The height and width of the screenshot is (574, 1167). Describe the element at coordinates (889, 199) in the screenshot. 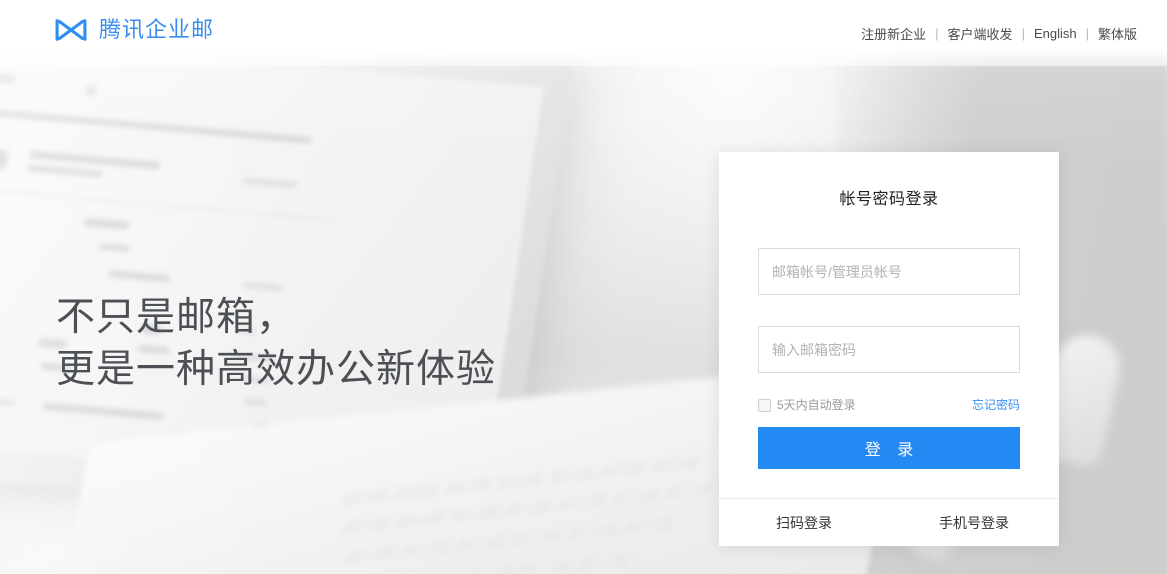

I see `login-title: 帐号密码登录` at that location.